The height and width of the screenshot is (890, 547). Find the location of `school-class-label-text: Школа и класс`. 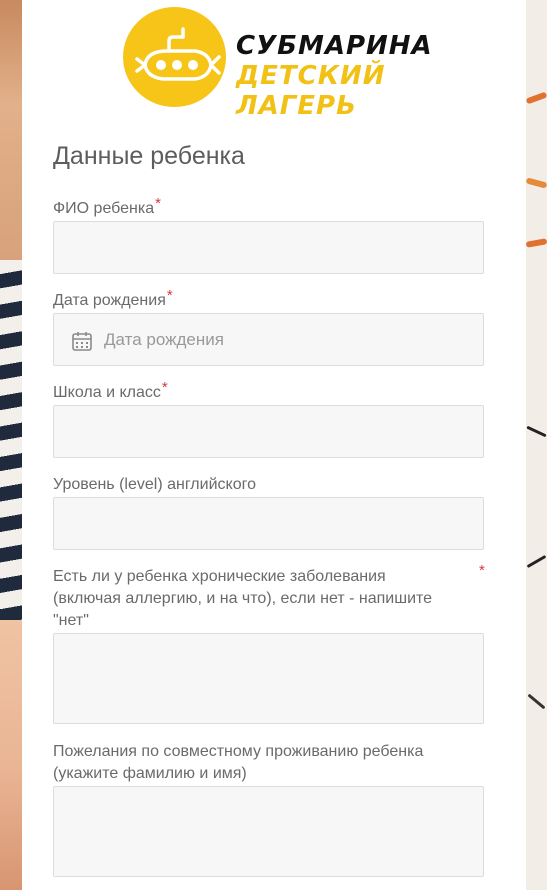

school-class-label-text: Школа и класс is located at coordinates (107, 392).